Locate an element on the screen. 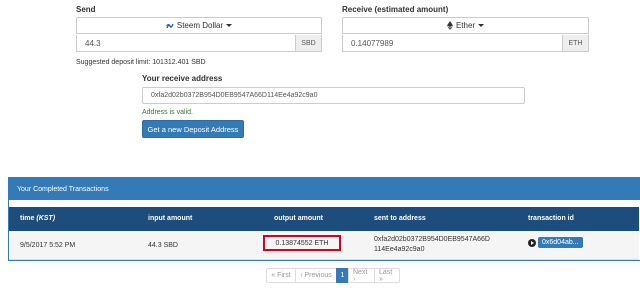  receive-label: Receive (estimated amount) is located at coordinates (395, 9).